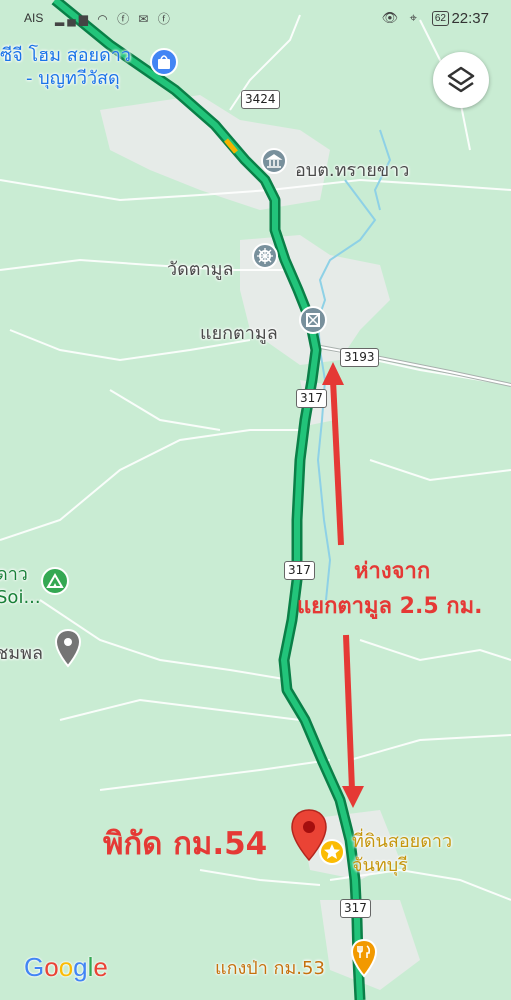 This screenshot has height=1000, width=511. Describe the element at coordinates (260, 99) in the screenshot. I see `road-shield-3424: 3424` at that location.